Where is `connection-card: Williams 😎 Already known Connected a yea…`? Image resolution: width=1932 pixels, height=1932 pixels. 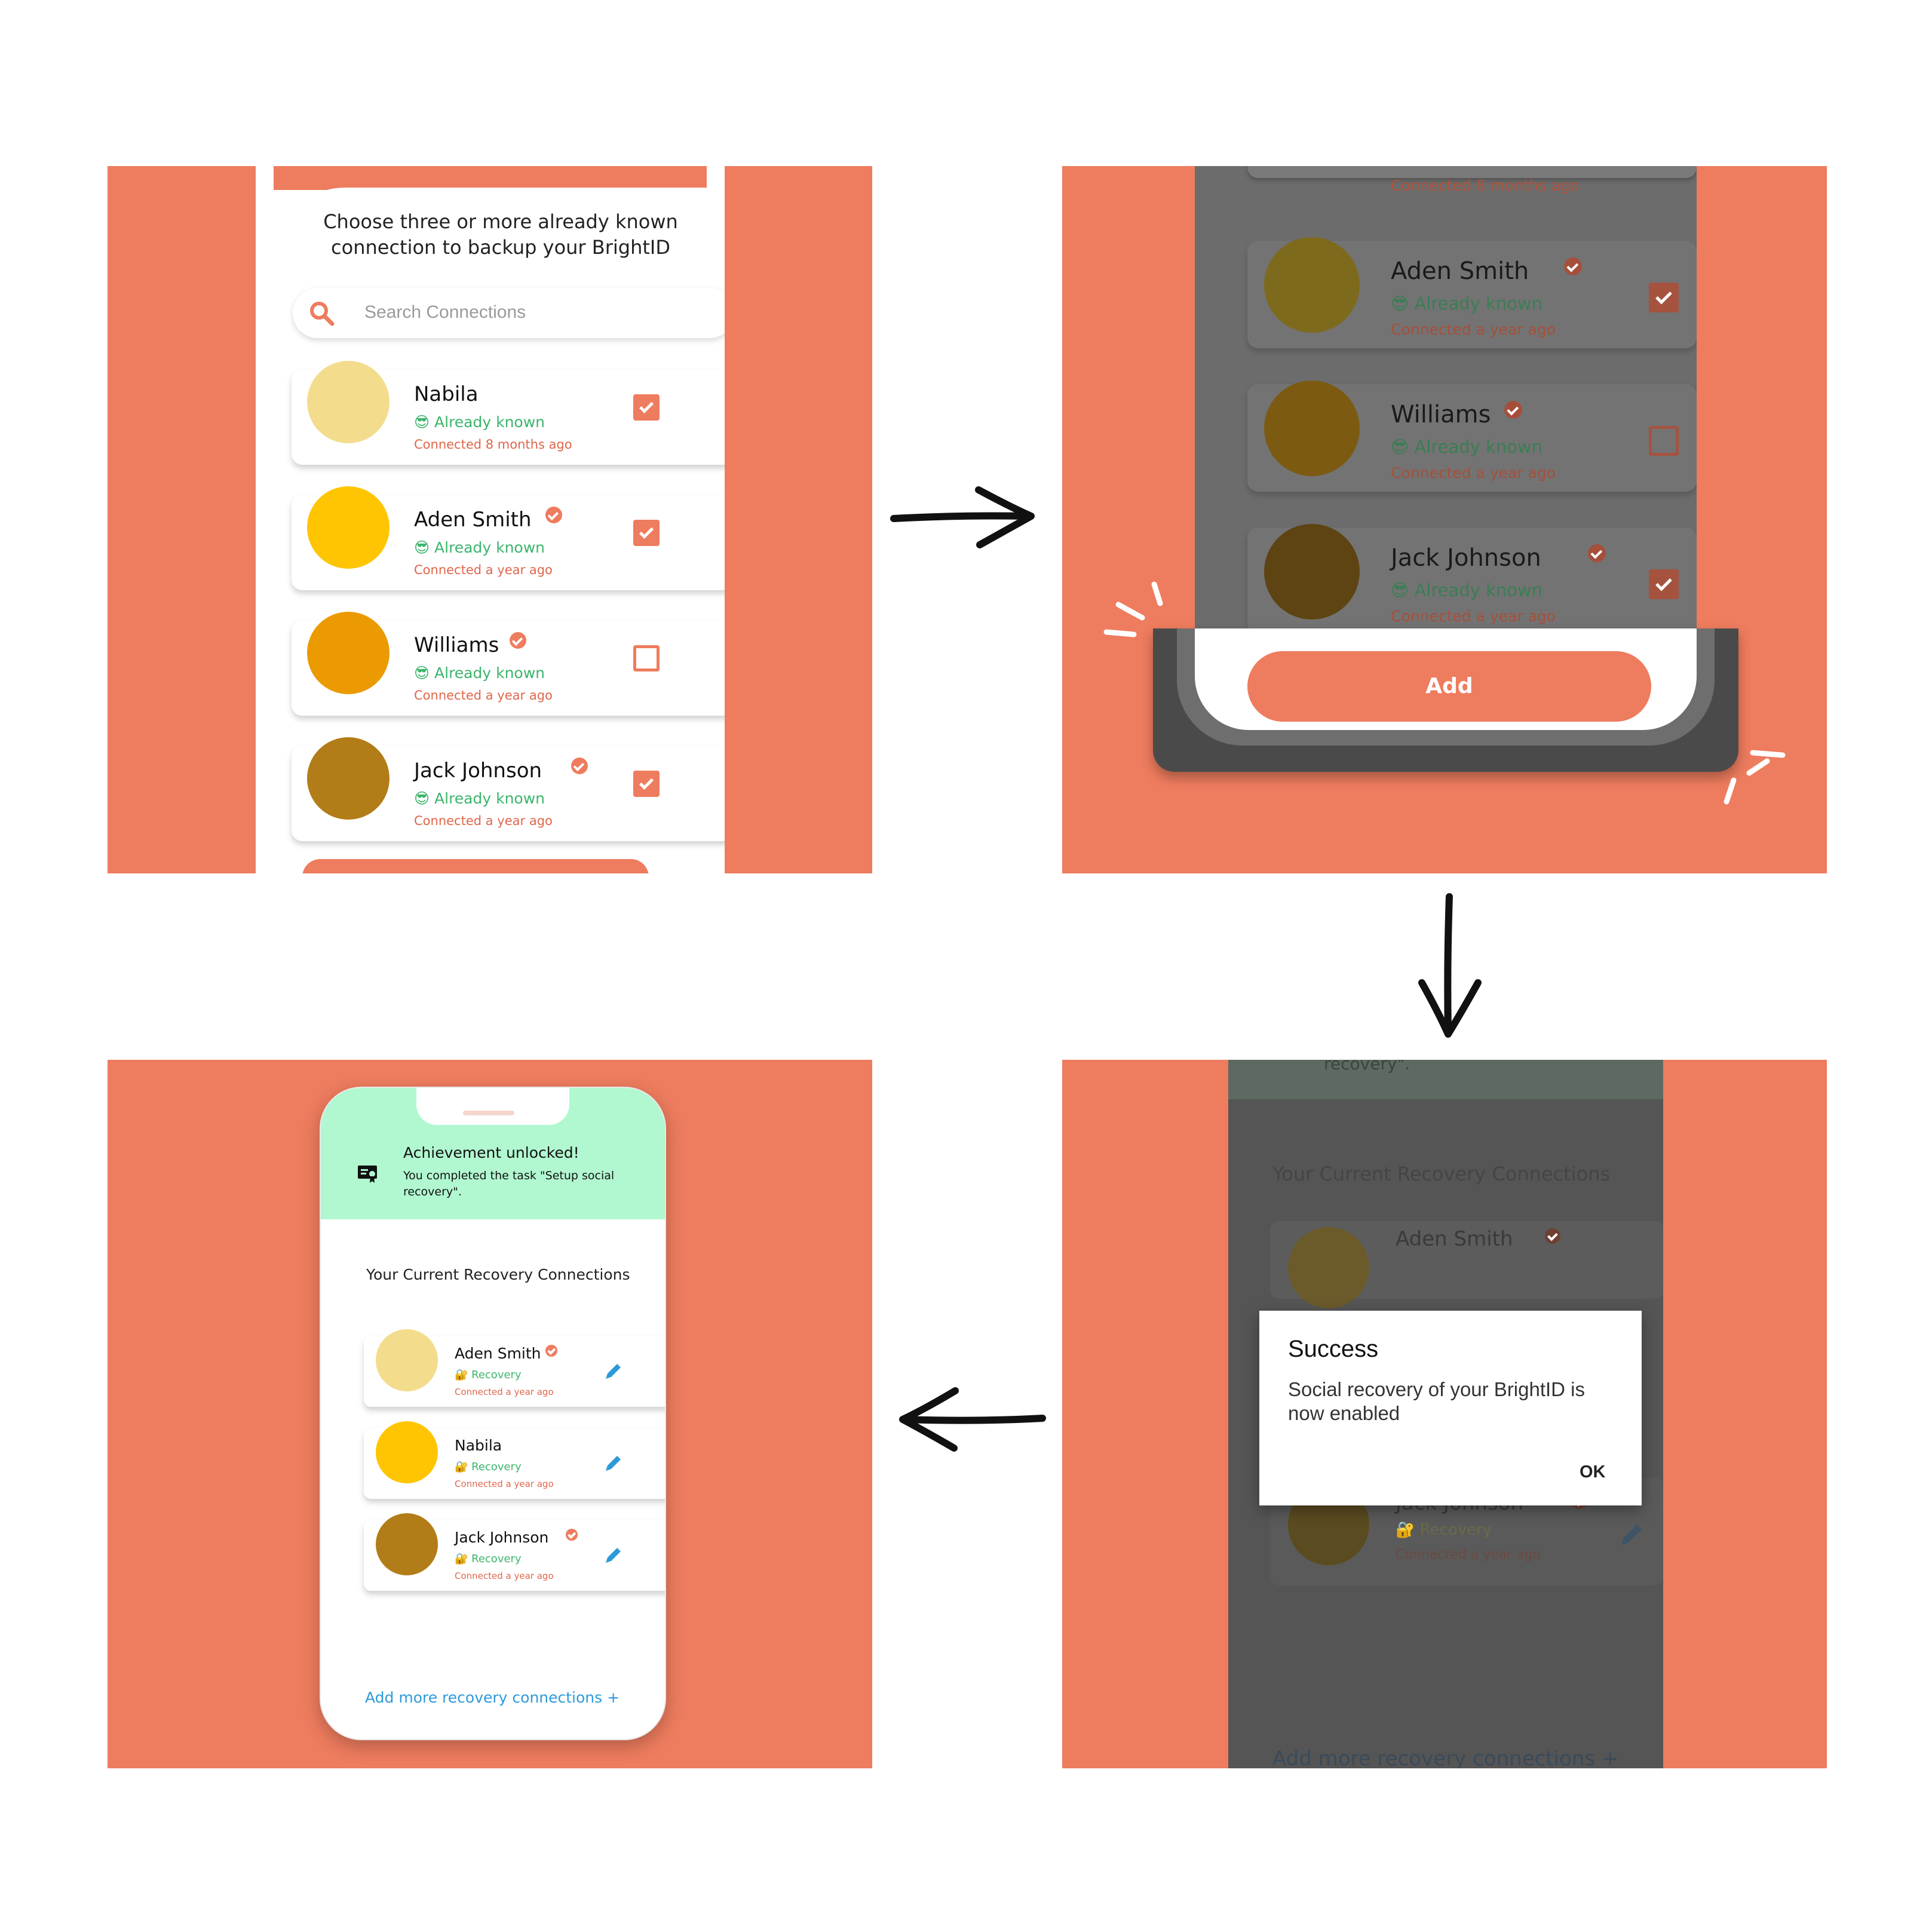
connection-card: Williams 😎 Already known Connected a yea… is located at coordinates (509, 664).